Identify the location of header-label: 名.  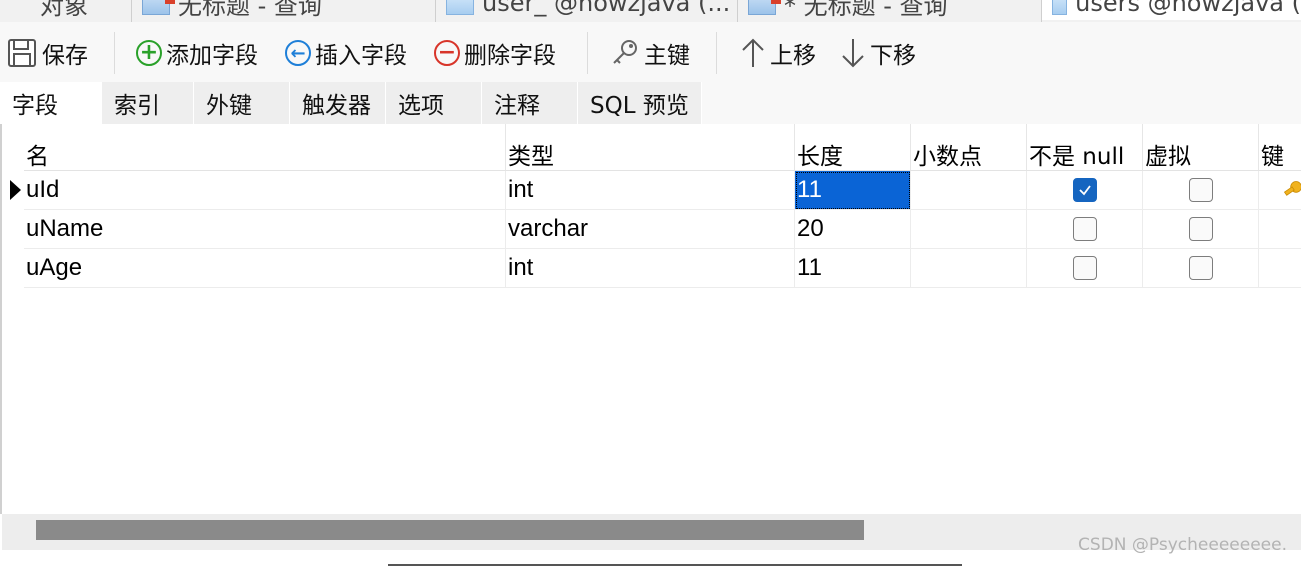
(37, 157).